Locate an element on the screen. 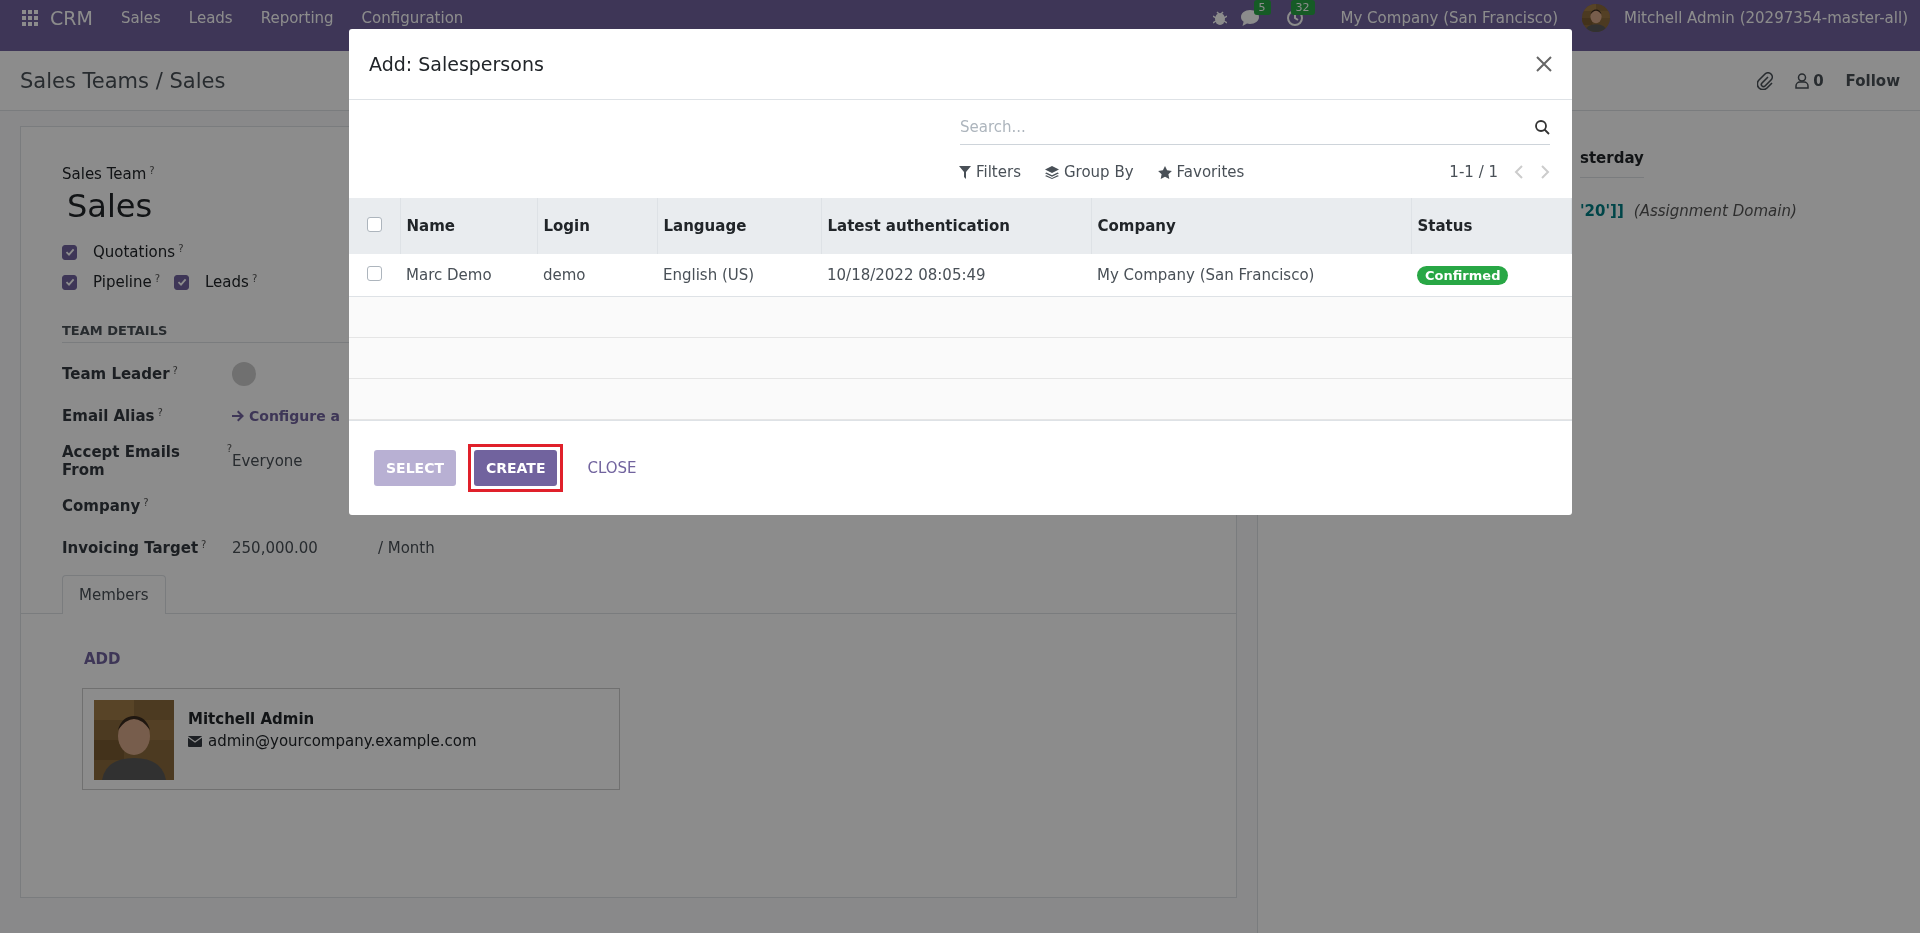 The image size is (1920, 933). apps-menu-icon is located at coordinates (30, 17).